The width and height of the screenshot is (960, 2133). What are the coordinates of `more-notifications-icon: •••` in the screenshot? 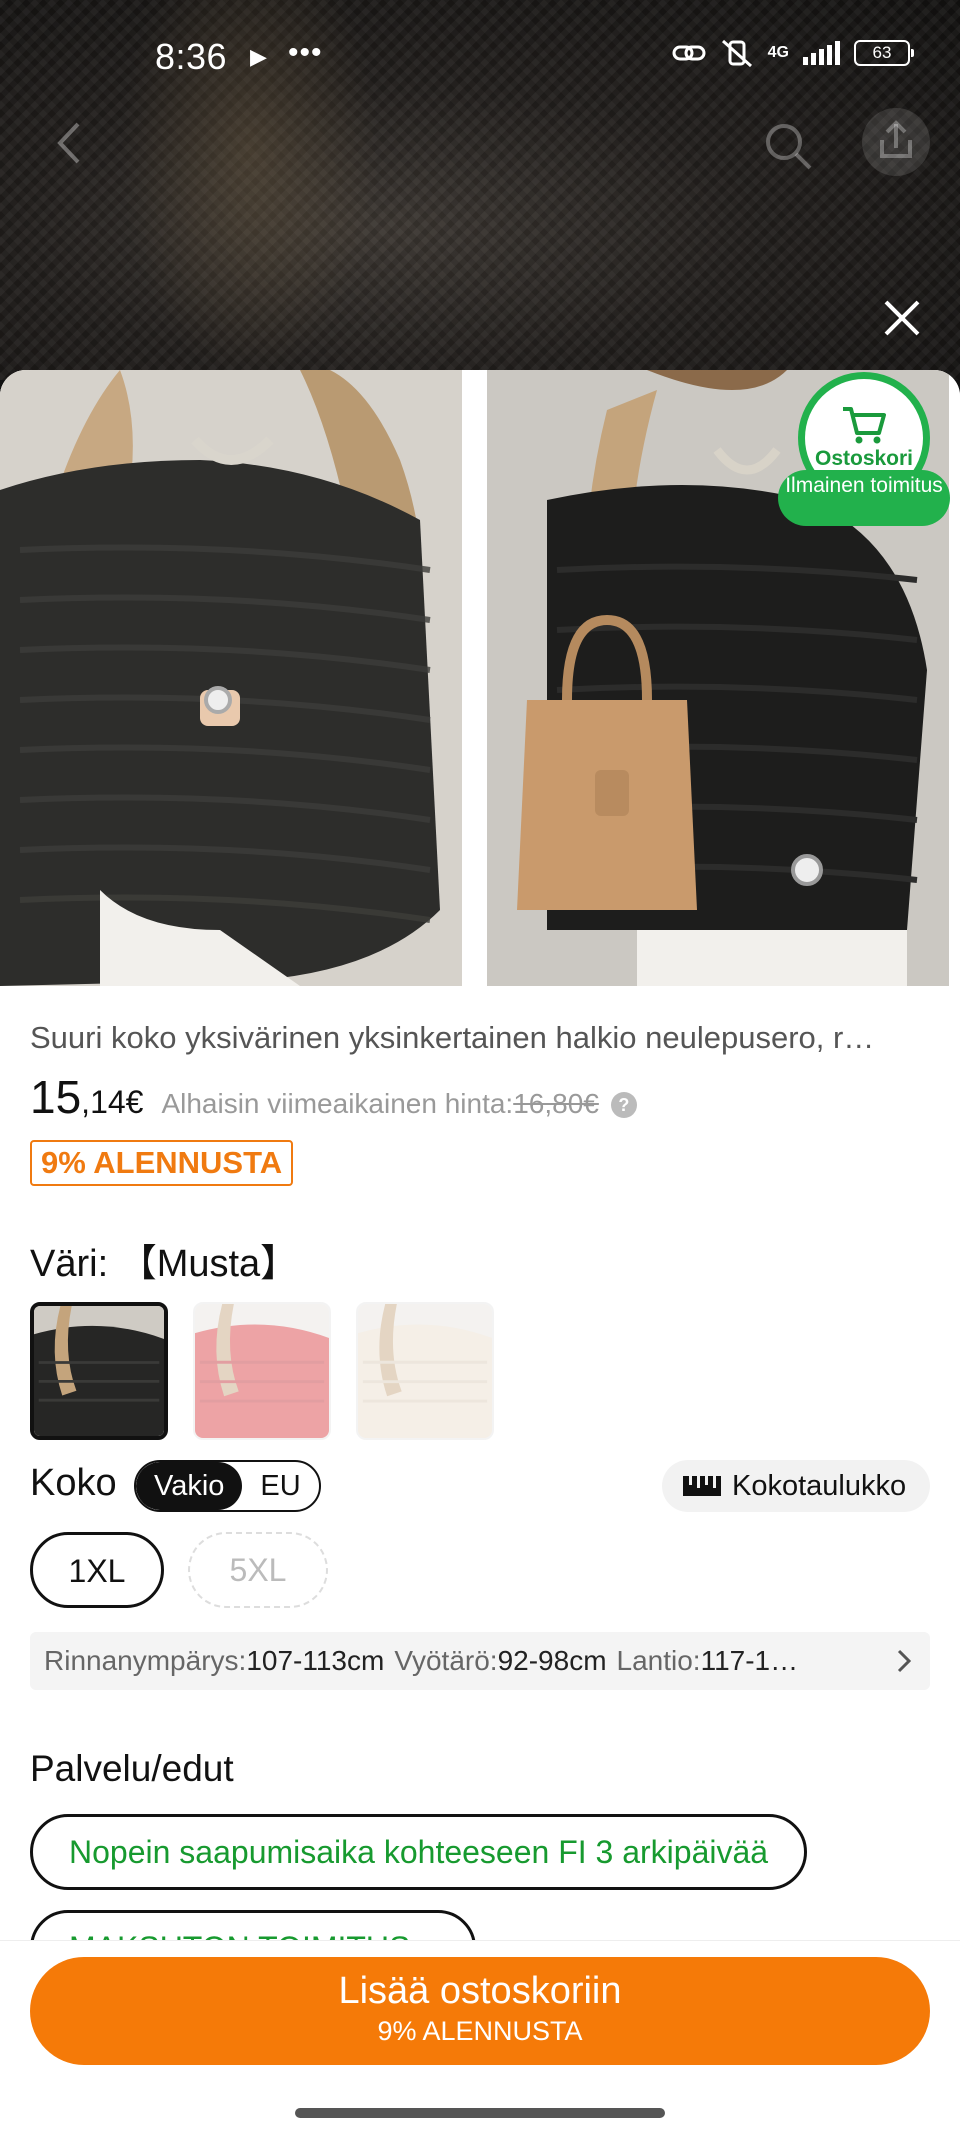 It's located at (305, 52).